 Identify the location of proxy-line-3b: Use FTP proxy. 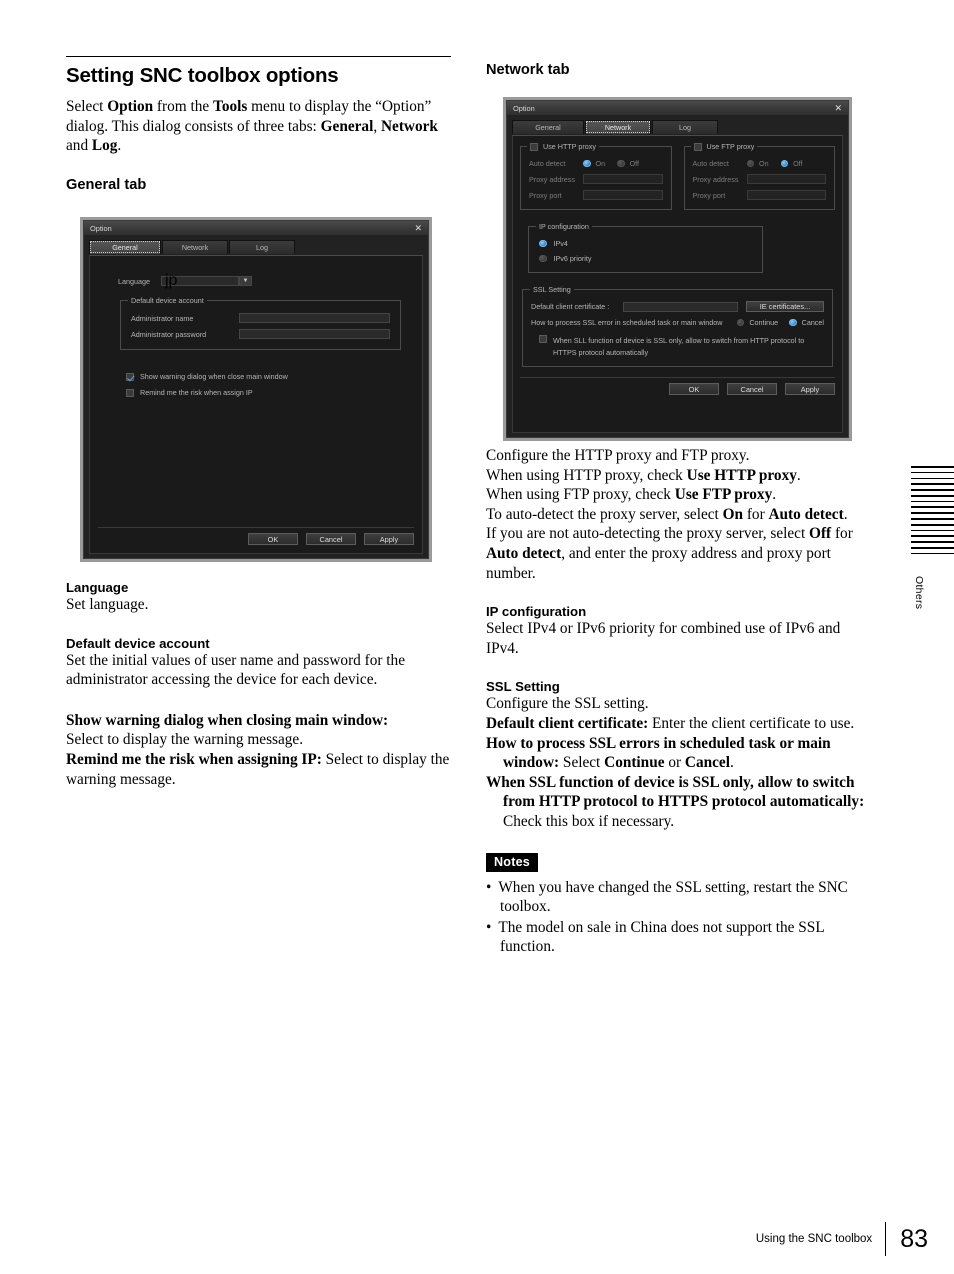
(723, 495).